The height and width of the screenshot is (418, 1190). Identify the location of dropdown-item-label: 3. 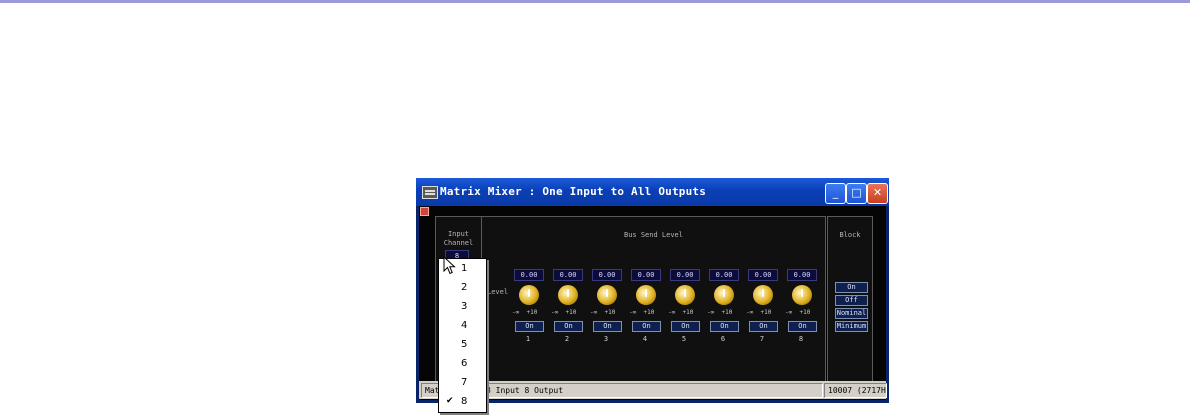
(464, 306).